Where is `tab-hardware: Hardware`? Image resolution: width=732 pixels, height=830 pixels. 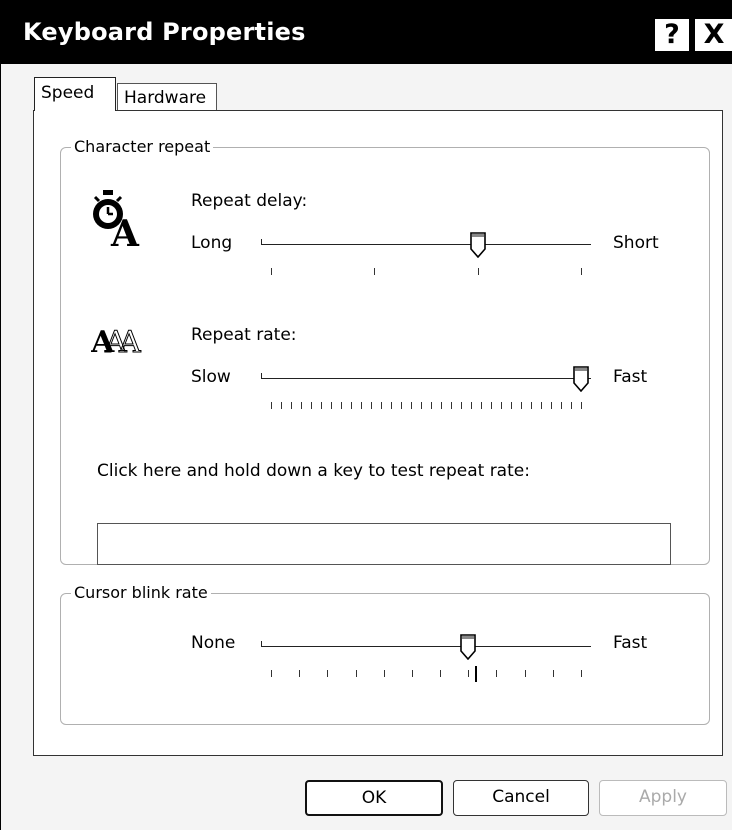 tab-hardware: Hardware is located at coordinates (167, 97).